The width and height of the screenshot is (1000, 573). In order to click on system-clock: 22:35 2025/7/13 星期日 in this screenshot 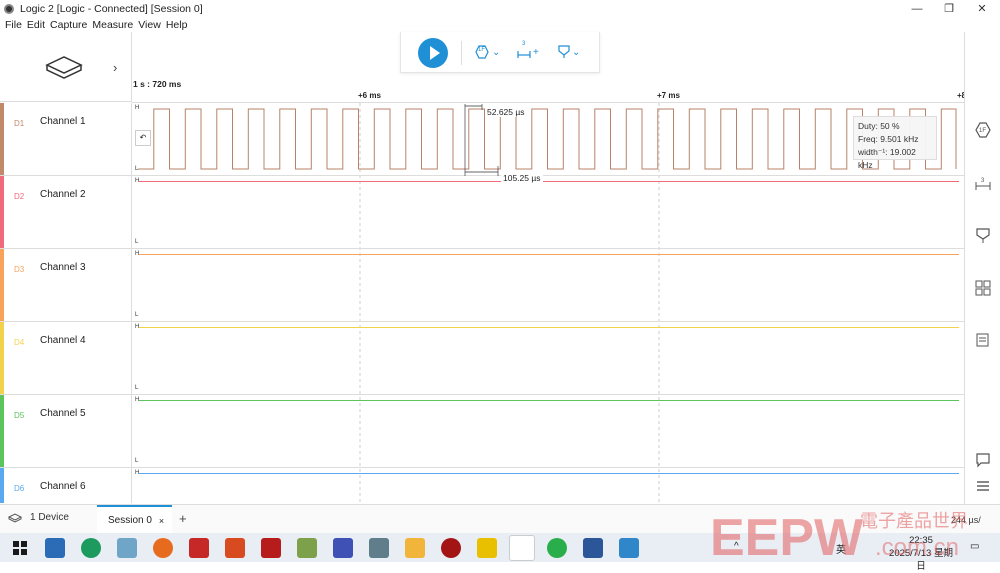, I will do `click(921, 553)`.